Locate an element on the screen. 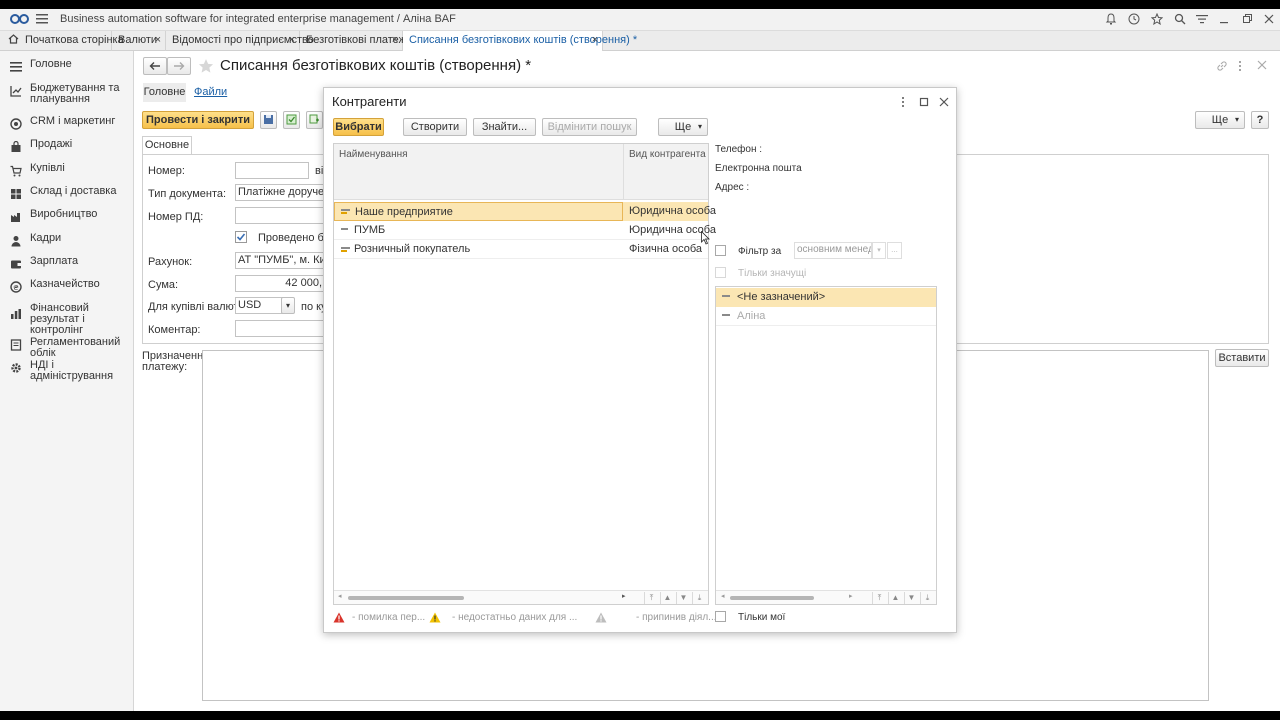 The height and width of the screenshot is (720, 1280). table-row: Наше предприятие Юридична особа is located at coordinates (525, 211).